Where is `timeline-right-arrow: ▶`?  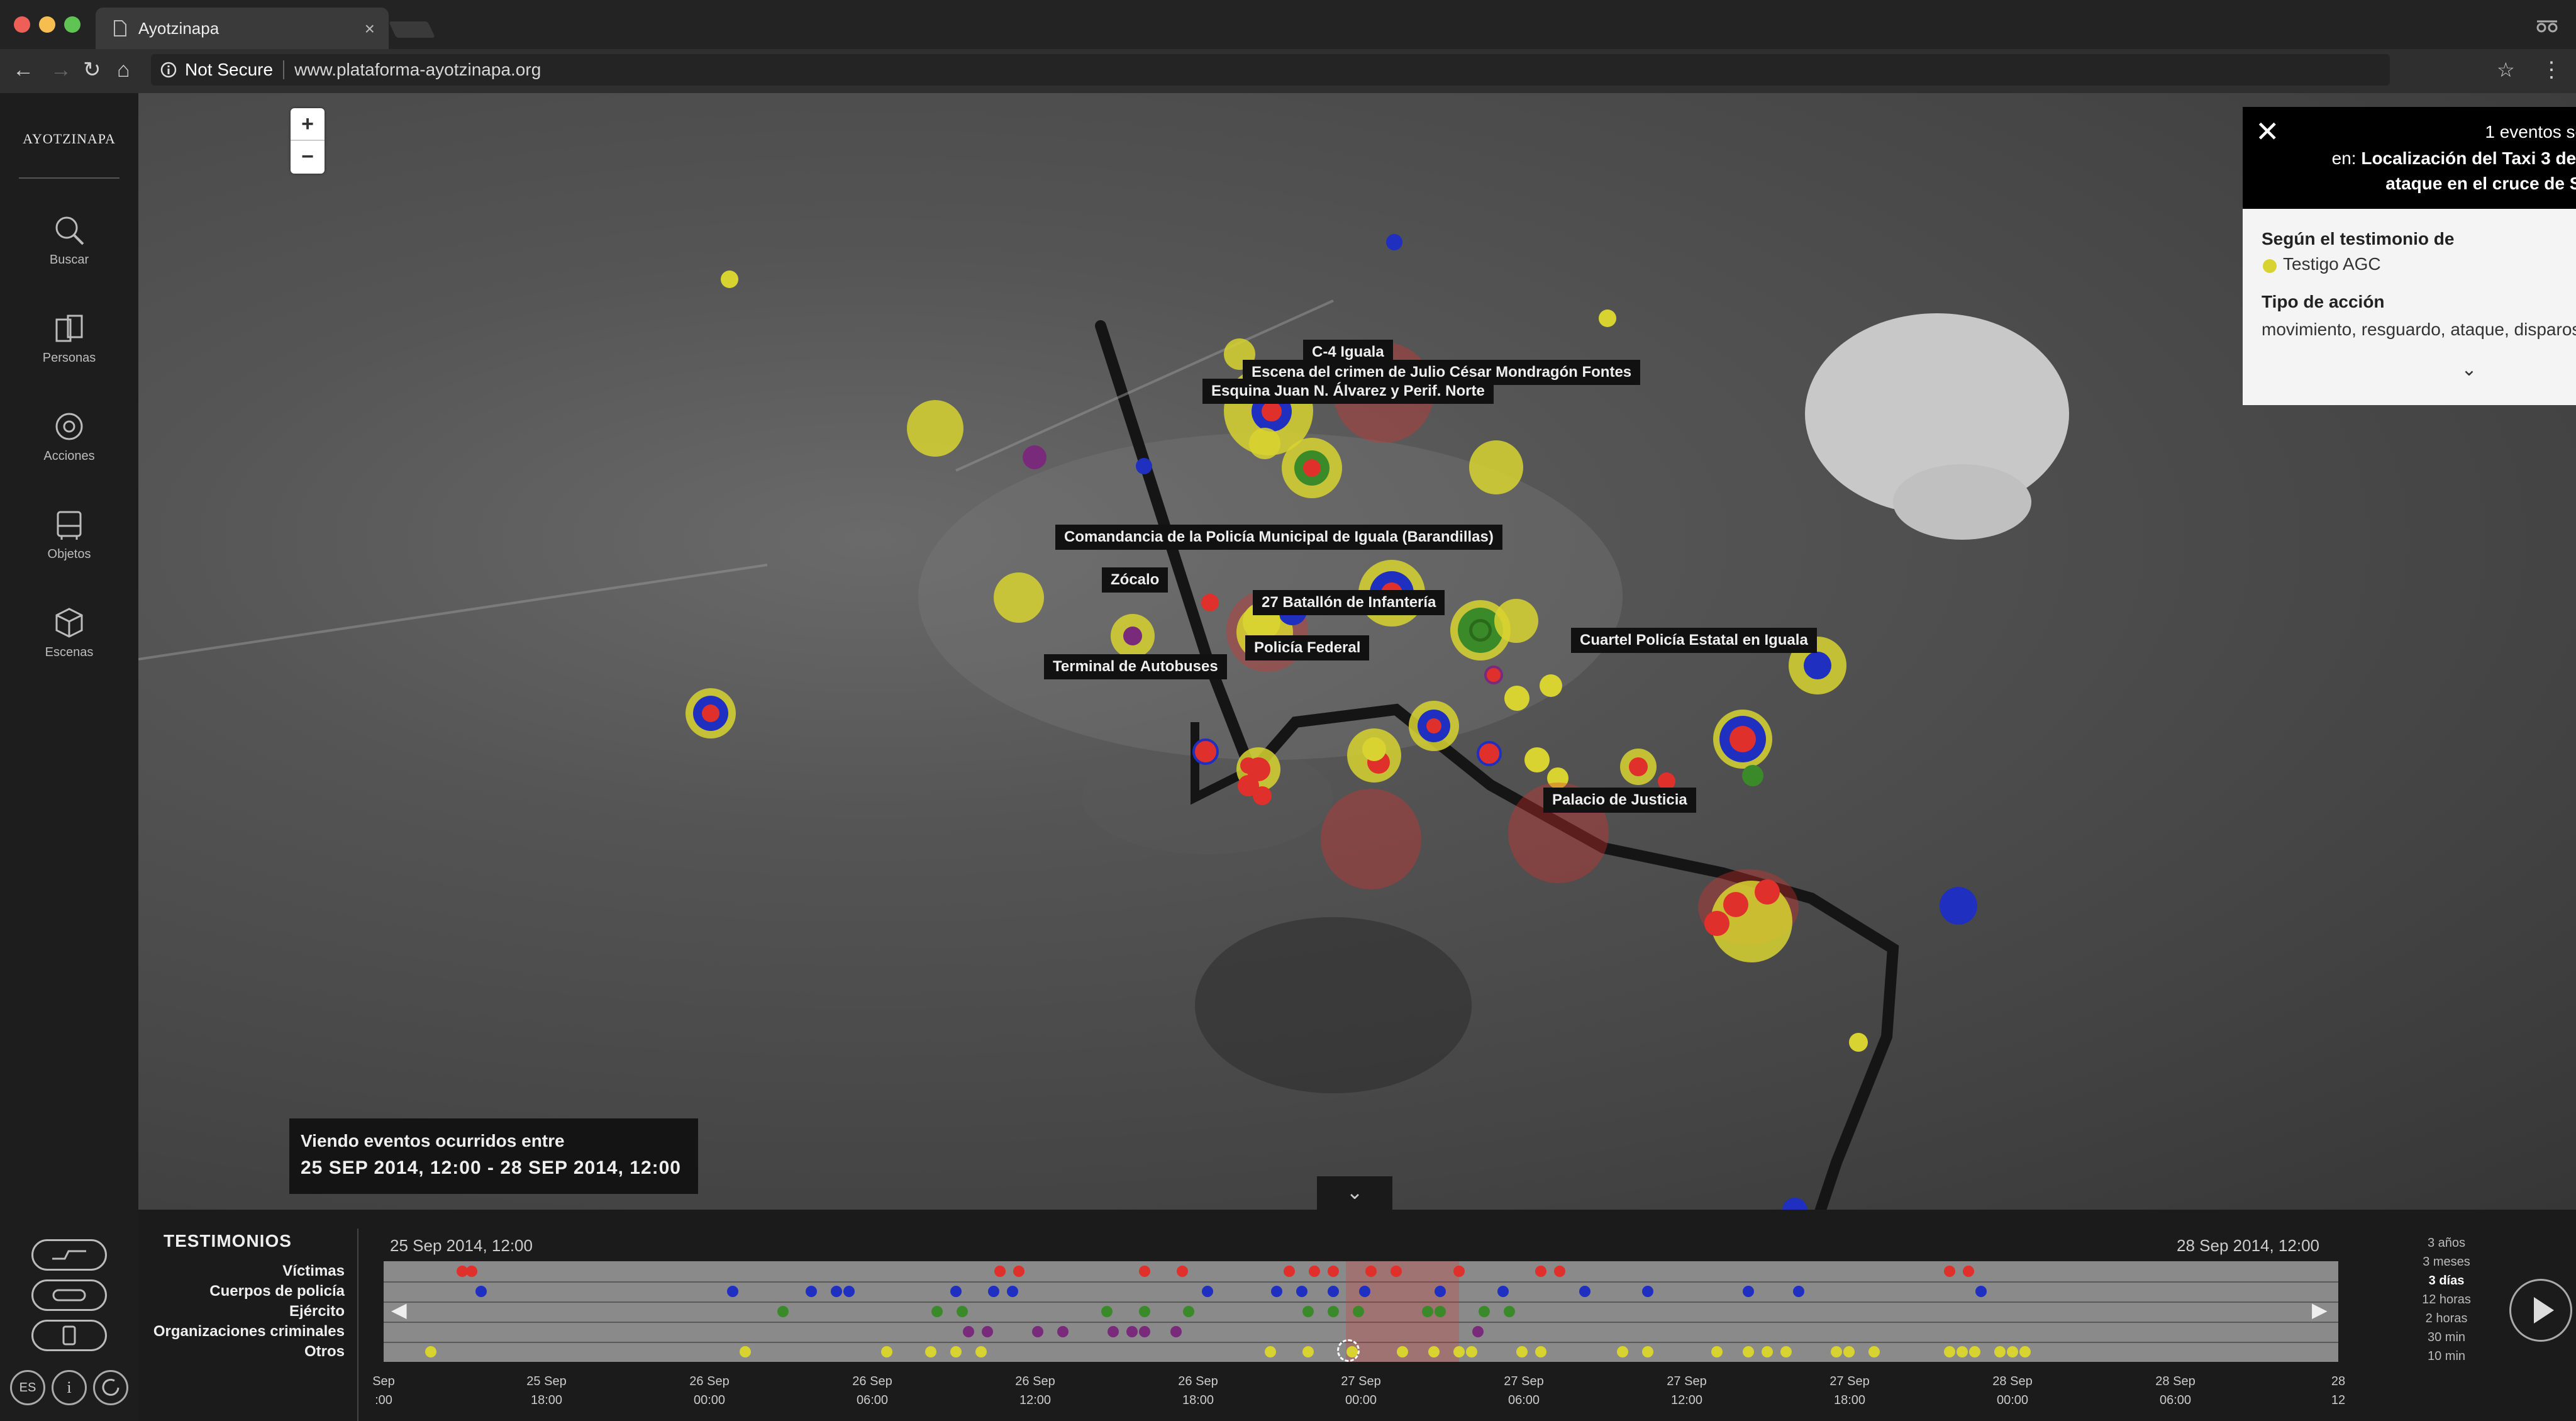
timeline-right-arrow: ▶ is located at coordinates (2320, 1310).